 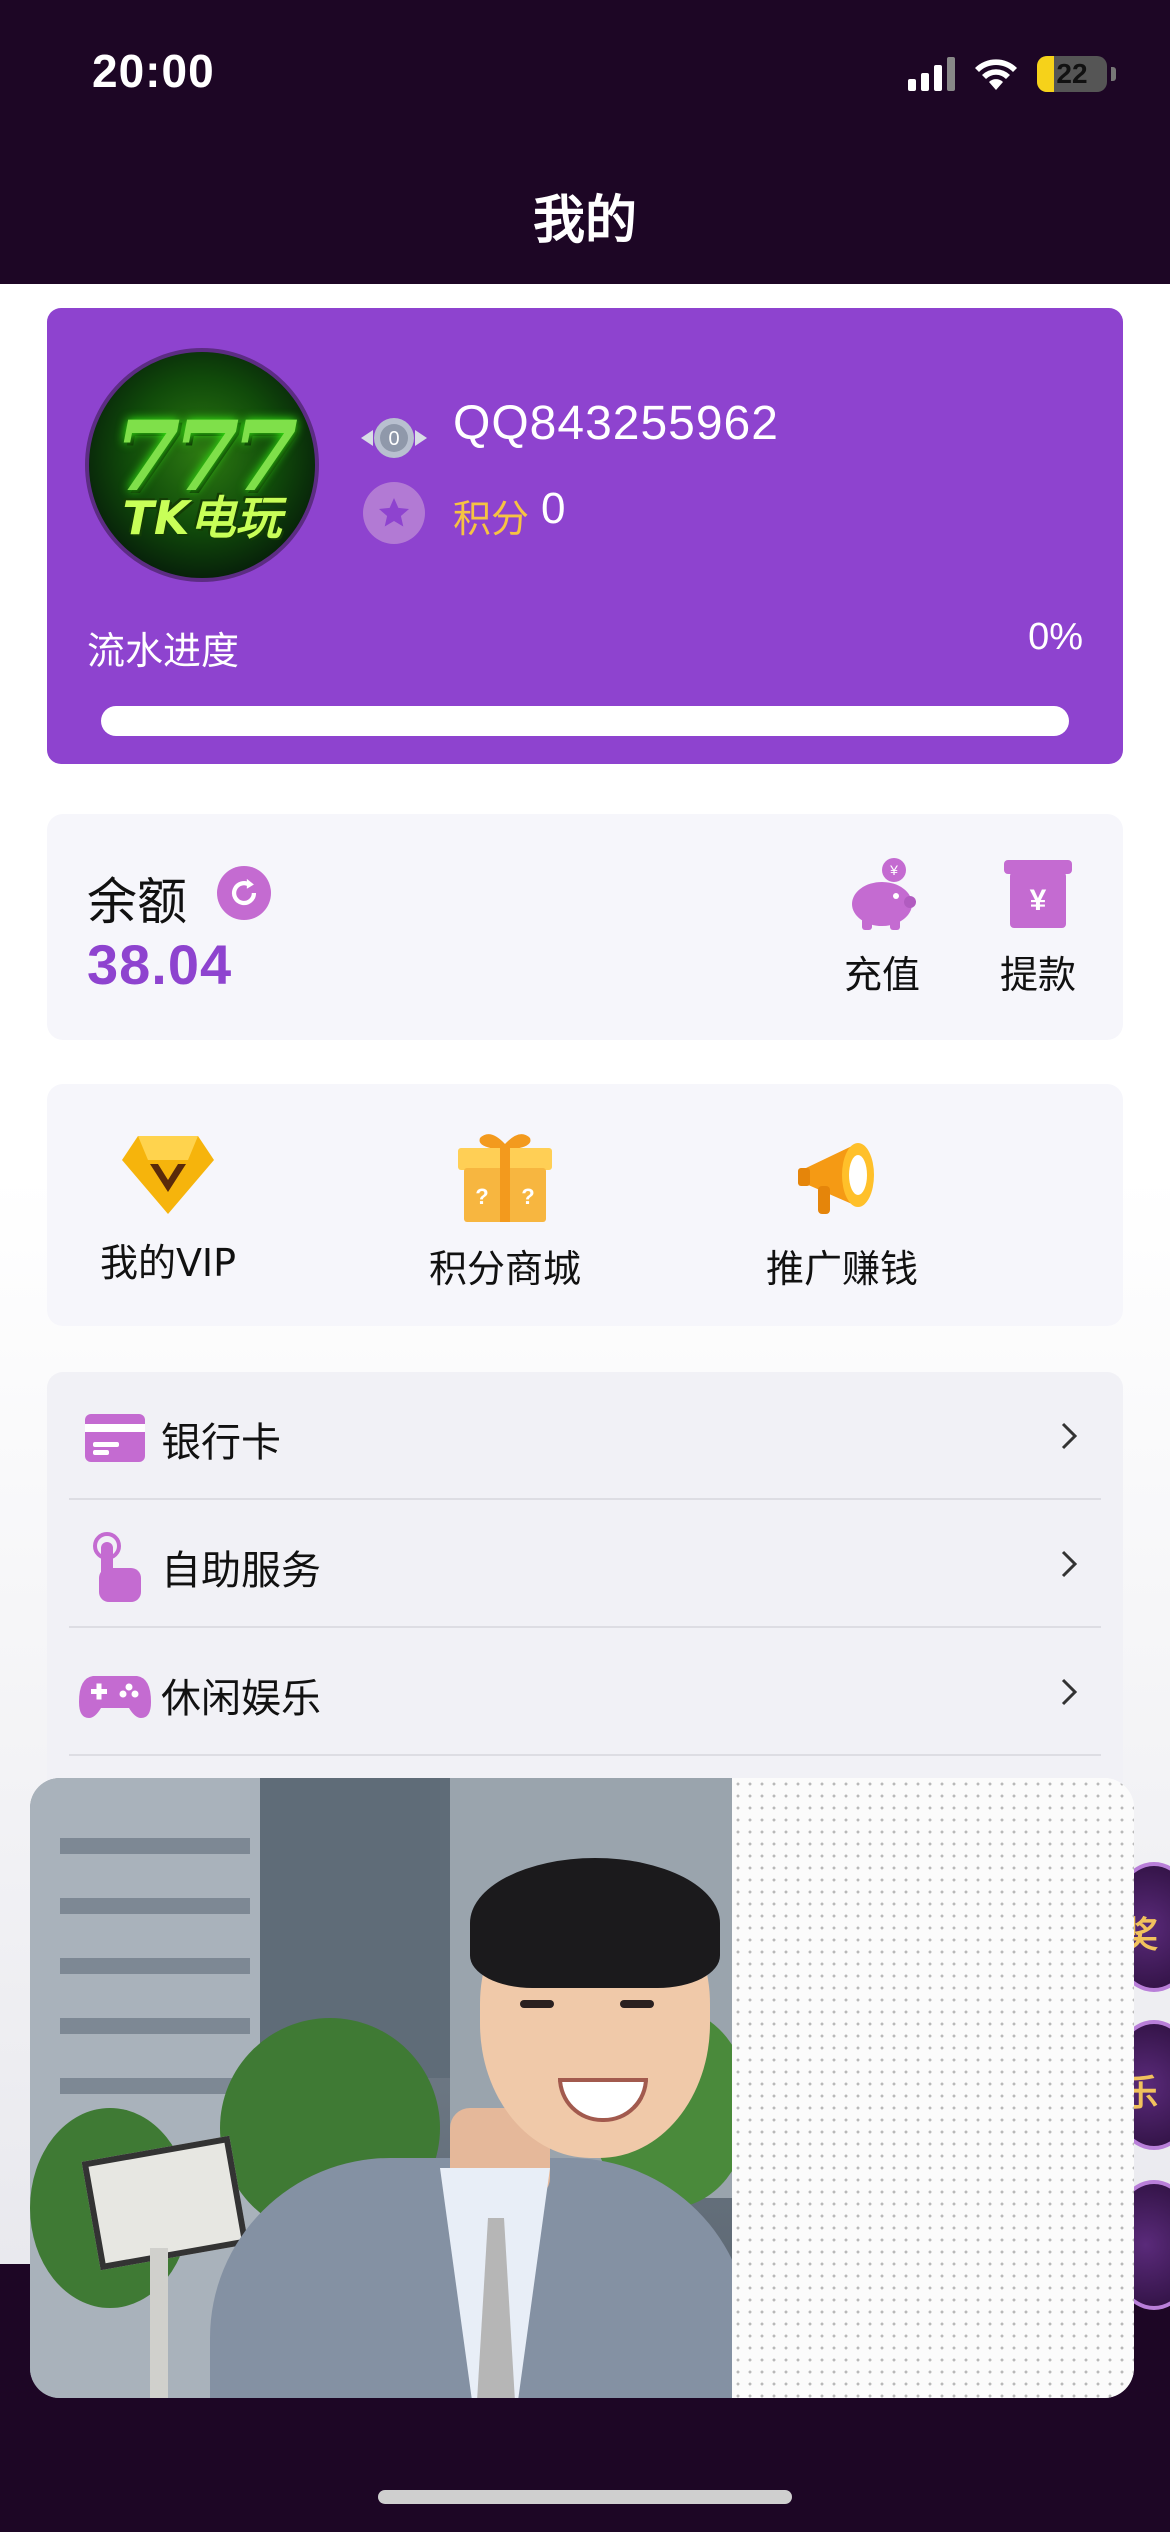 What do you see at coordinates (115, 1438) in the screenshot?
I see `bank-card-icon` at bounding box center [115, 1438].